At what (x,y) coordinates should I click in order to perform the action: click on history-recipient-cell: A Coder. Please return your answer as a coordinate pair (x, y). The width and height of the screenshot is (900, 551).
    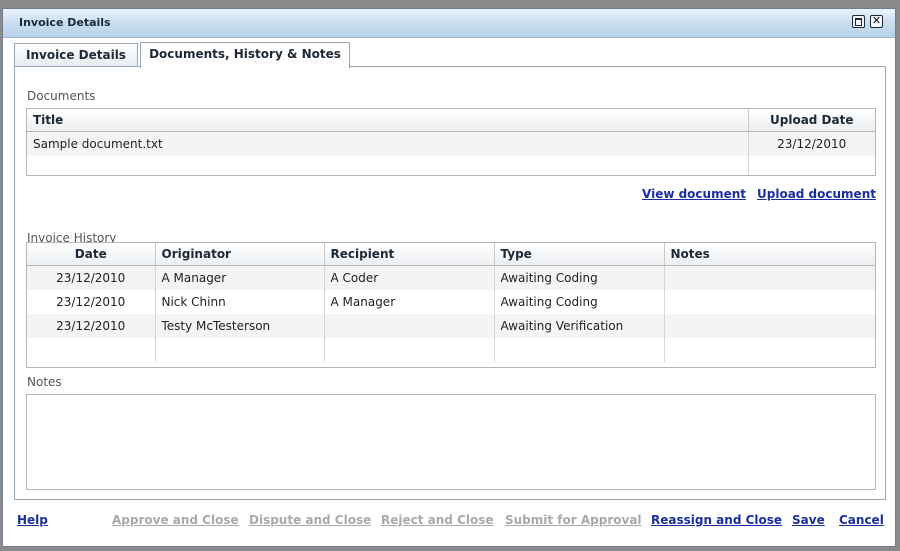
    Looking at the image, I should click on (409, 277).